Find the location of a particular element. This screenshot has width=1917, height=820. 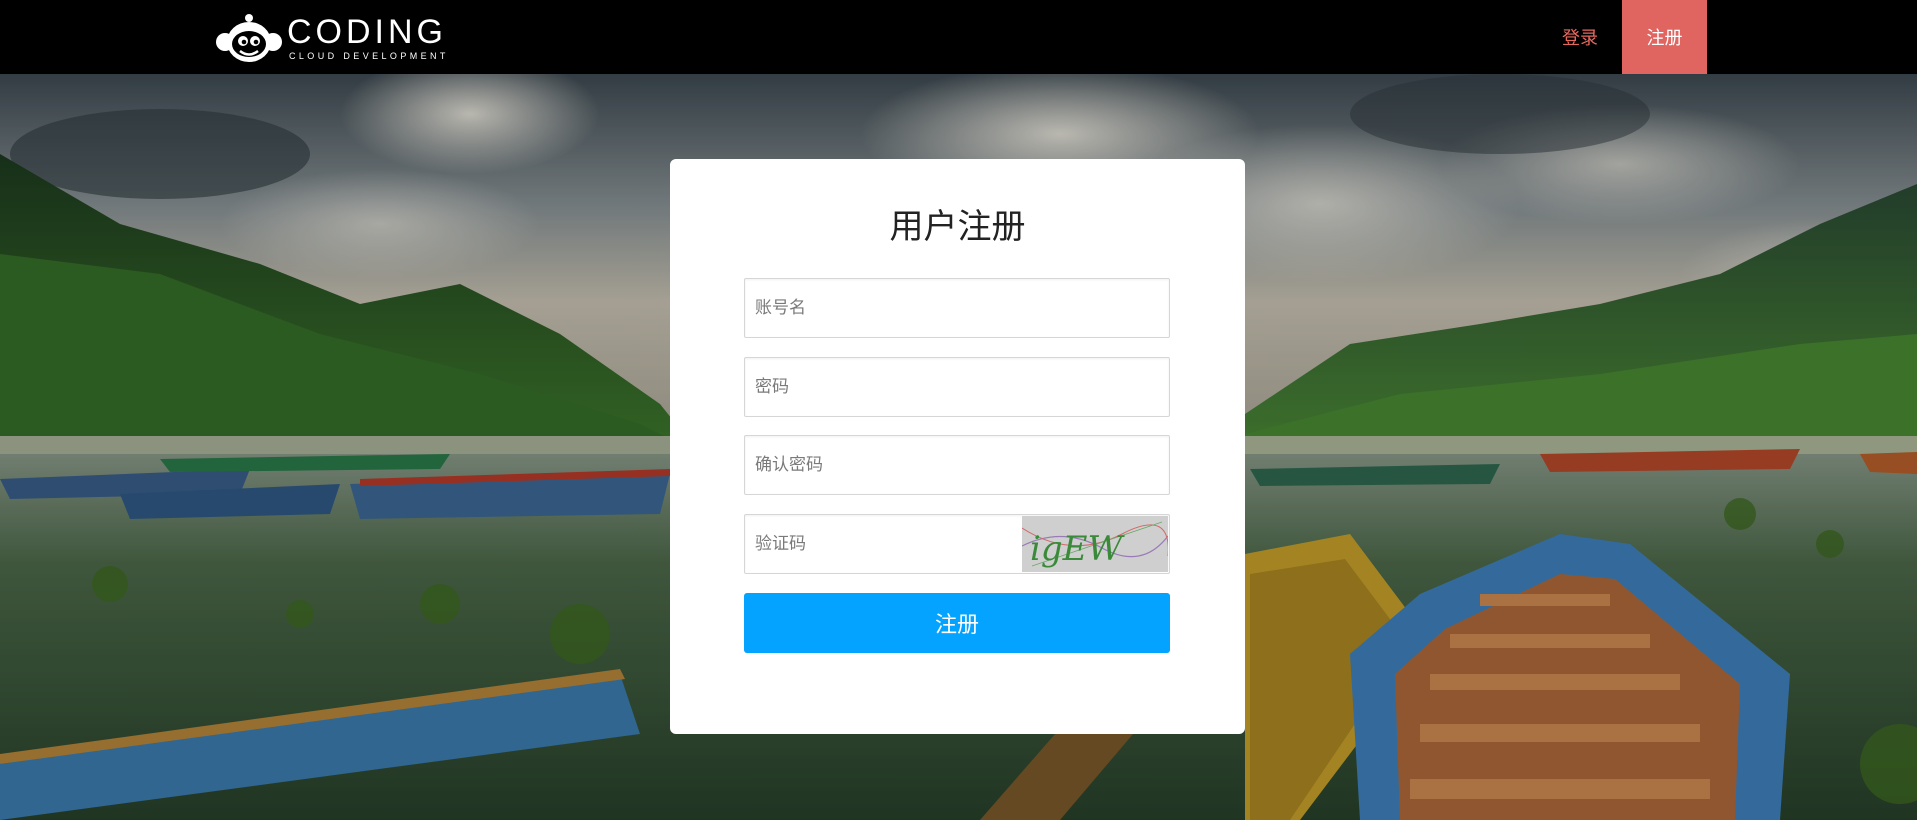

register-submit-button: 注册 is located at coordinates (957, 623).